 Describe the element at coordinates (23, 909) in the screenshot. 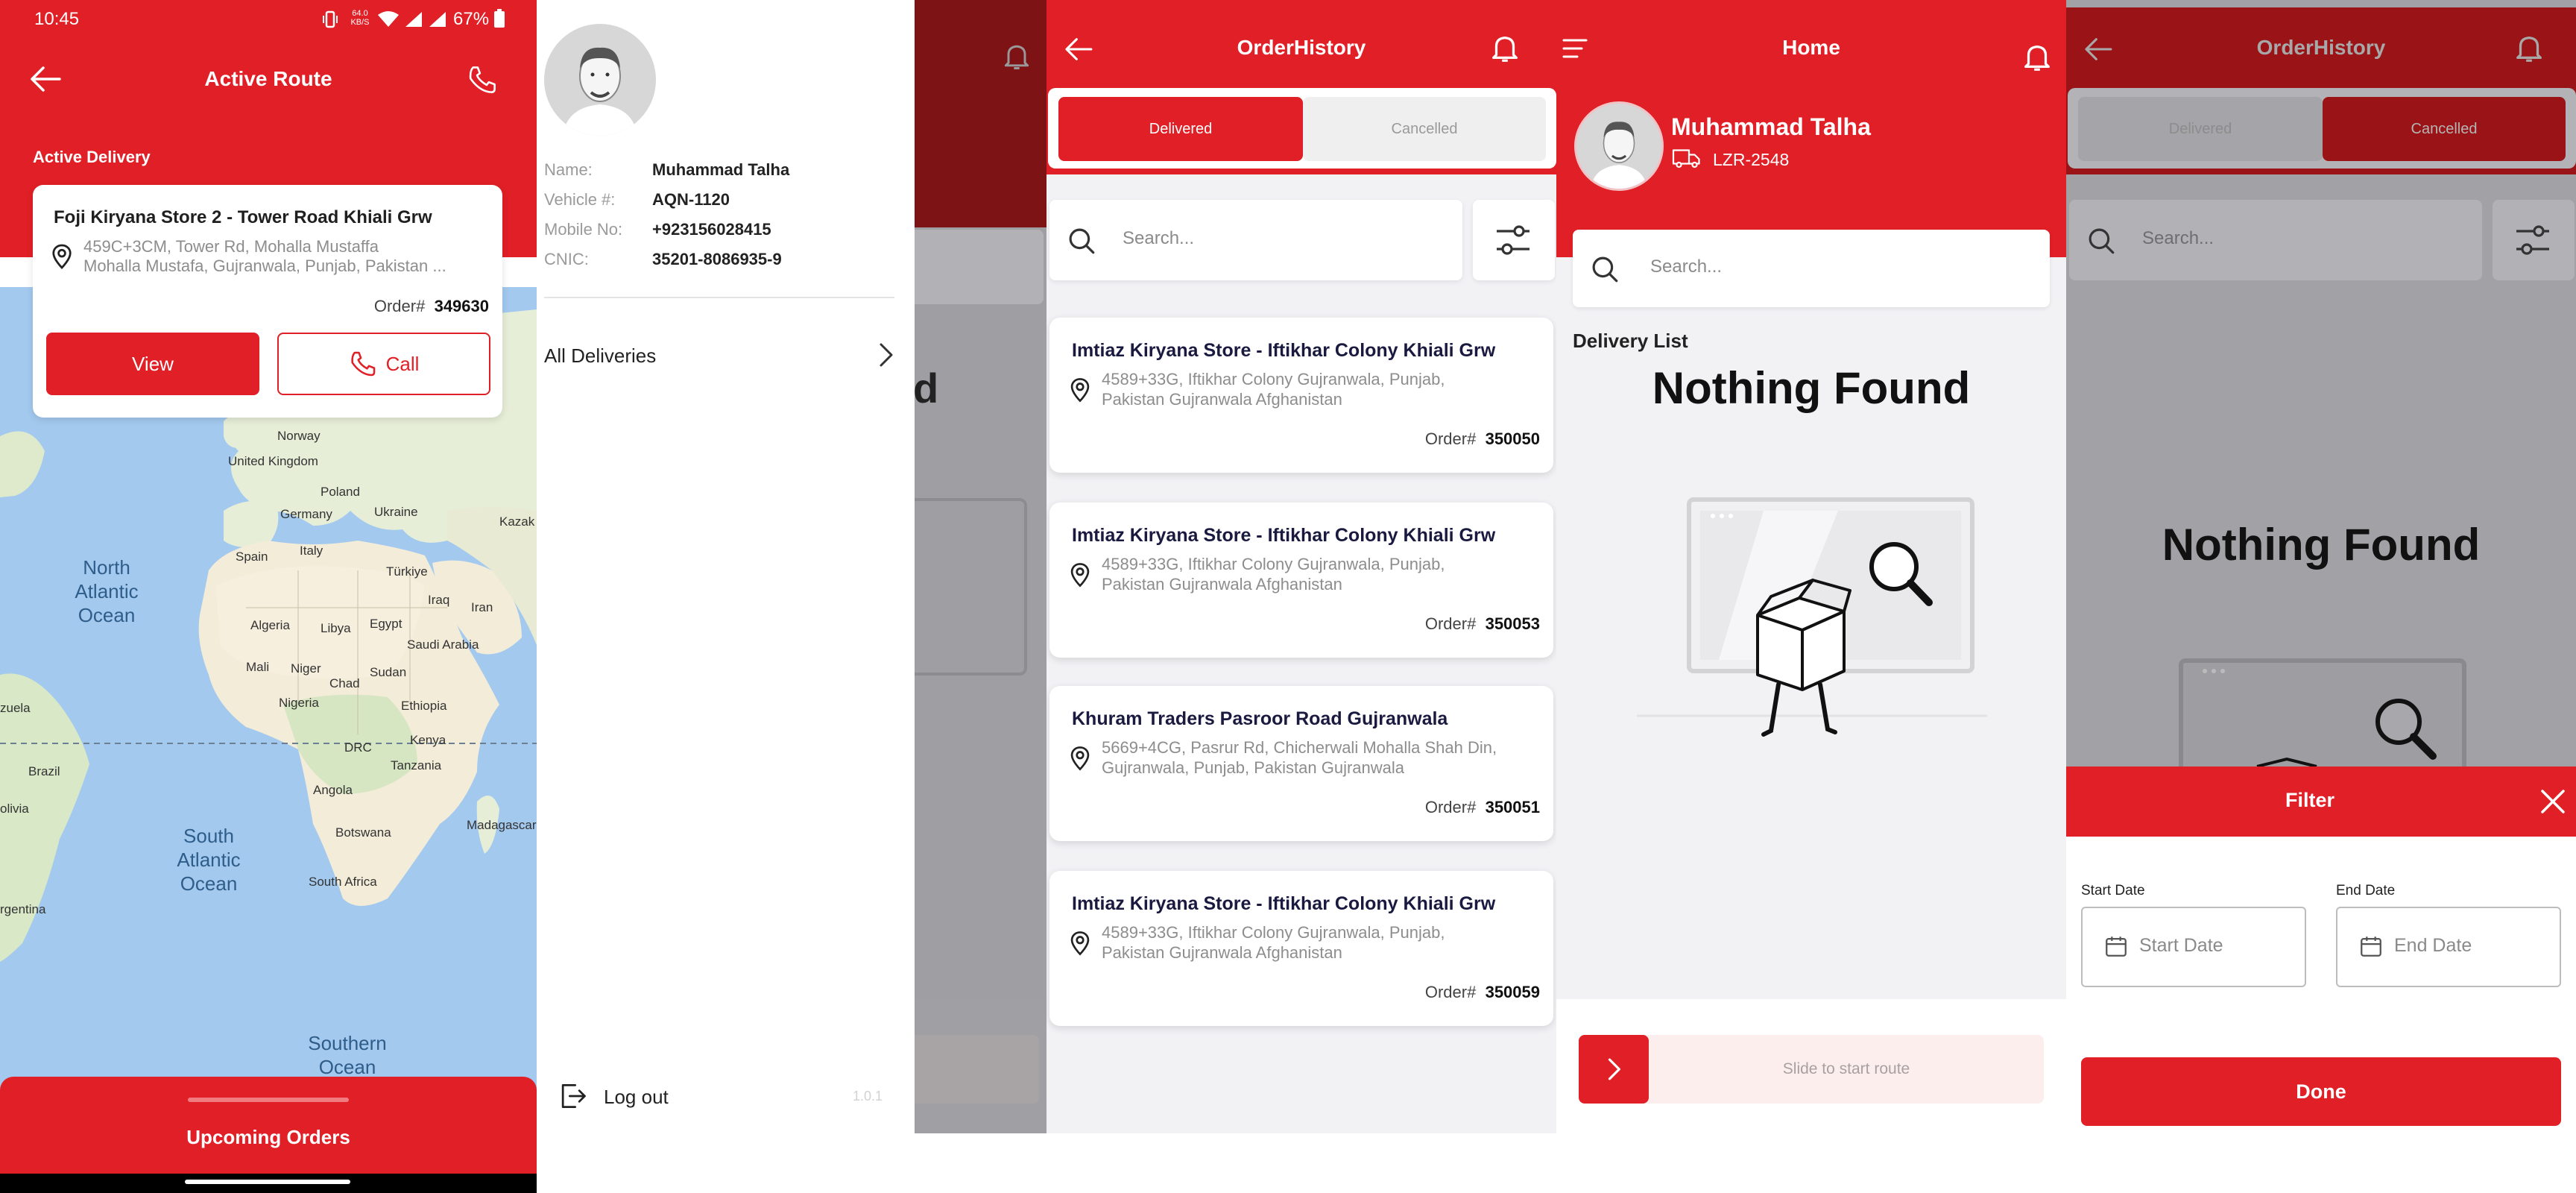

I see `map-label: rgentina` at that location.